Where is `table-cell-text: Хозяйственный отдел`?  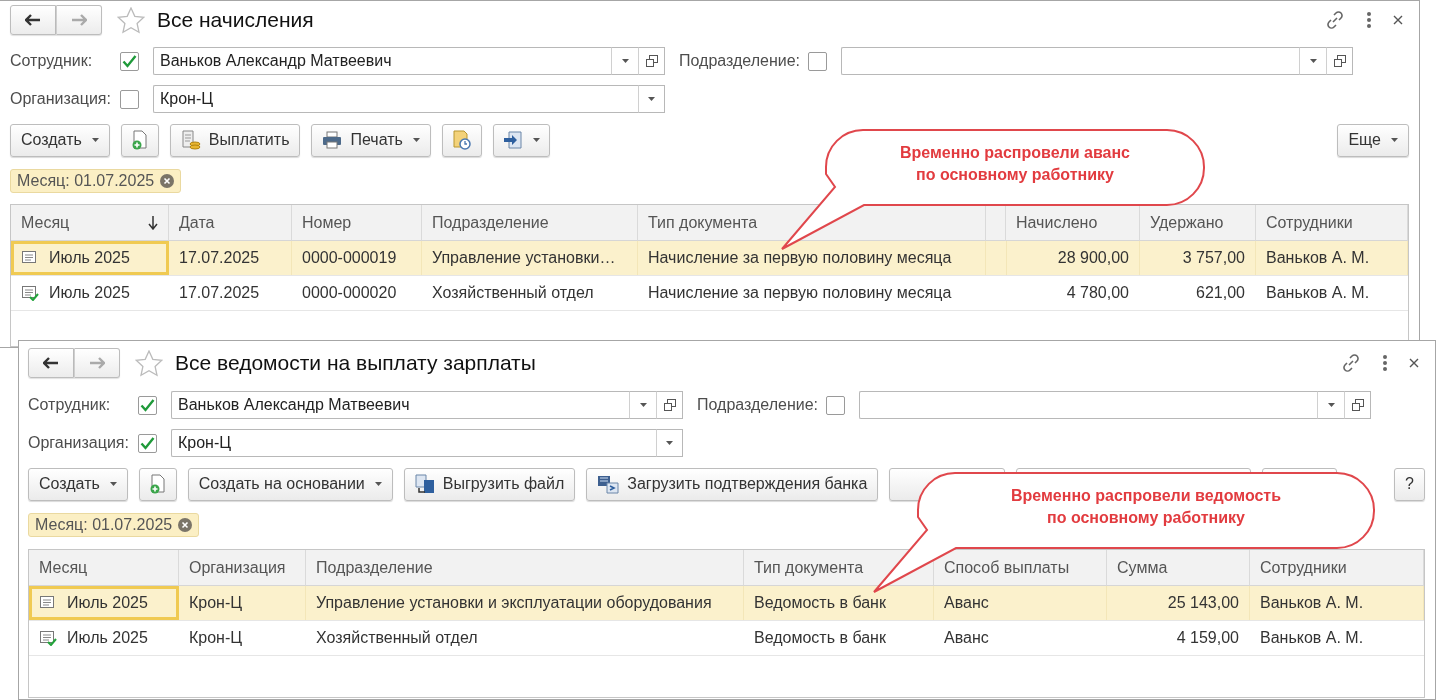
table-cell-text: Хозяйственный отдел is located at coordinates (397, 638).